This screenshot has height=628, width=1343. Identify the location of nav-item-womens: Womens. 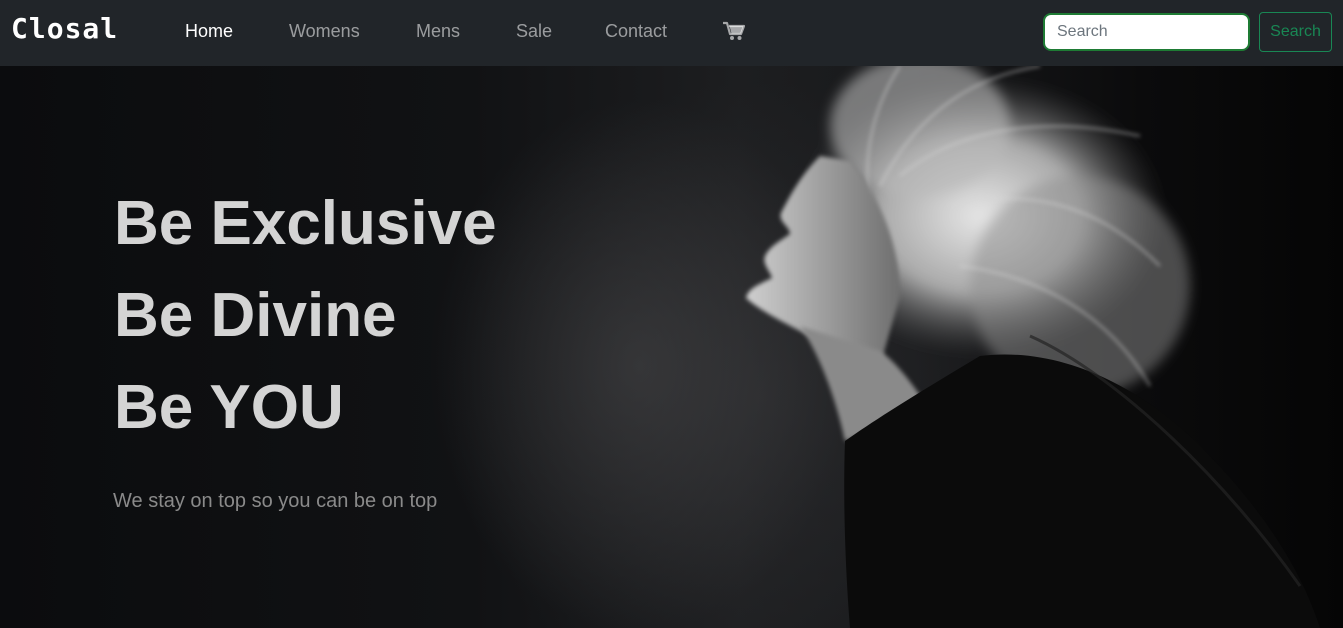
(324, 31).